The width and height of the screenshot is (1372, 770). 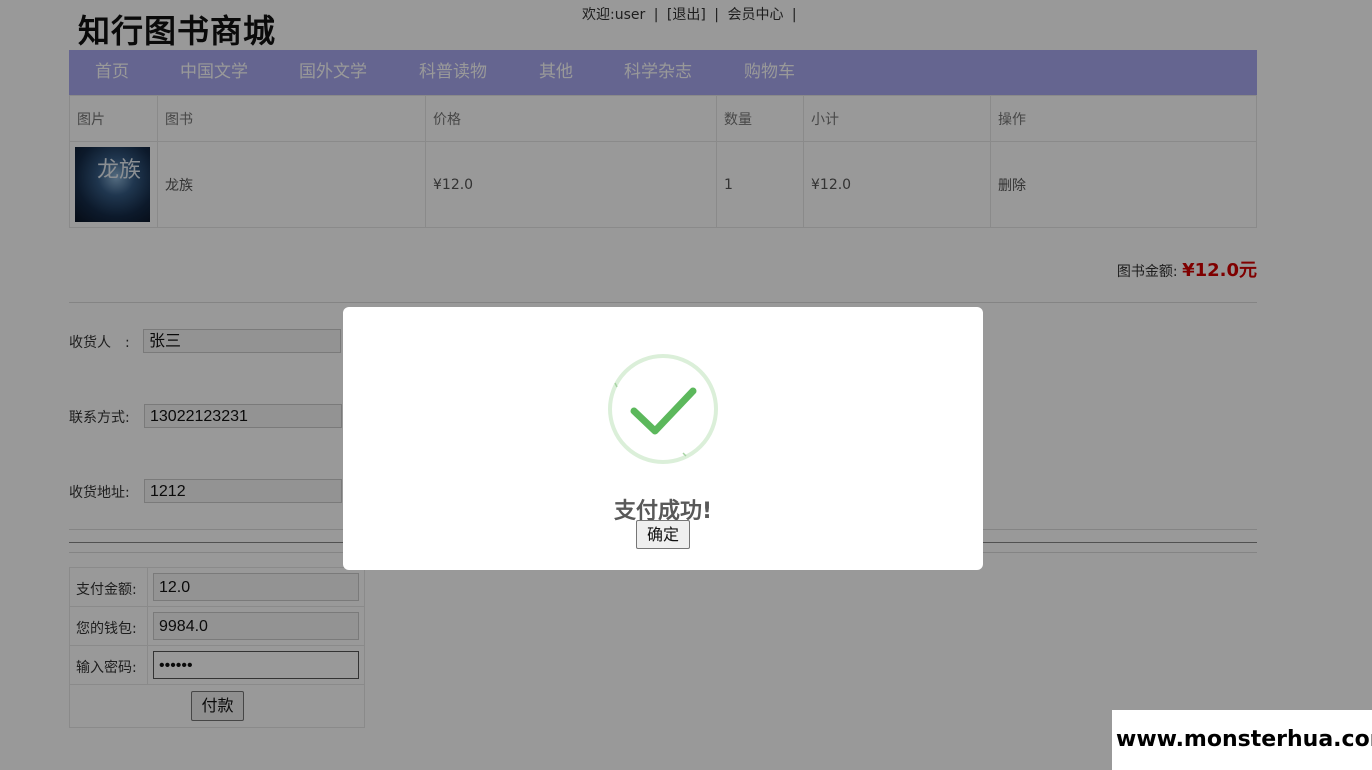 What do you see at coordinates (663, 409) in the screenshot?
I see `success-check-icon` at bounding box center [663, 409].